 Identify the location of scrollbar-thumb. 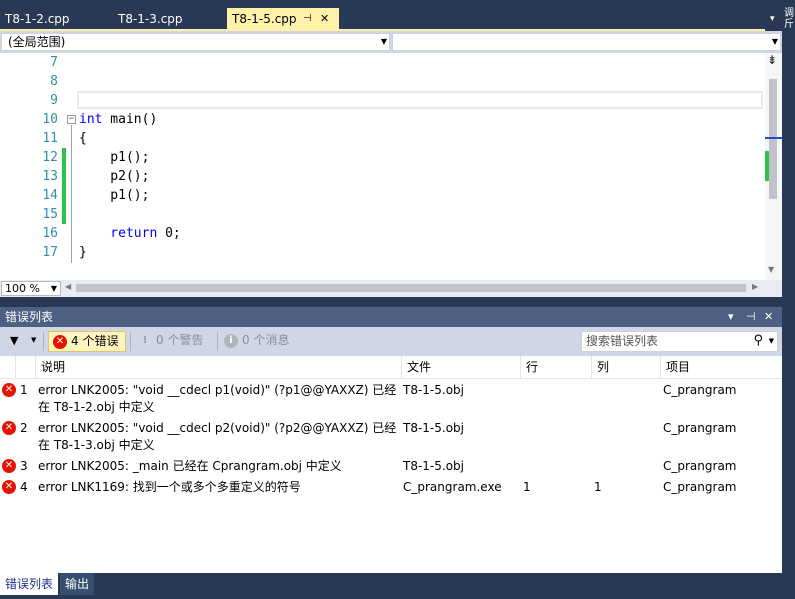
(773, 139).